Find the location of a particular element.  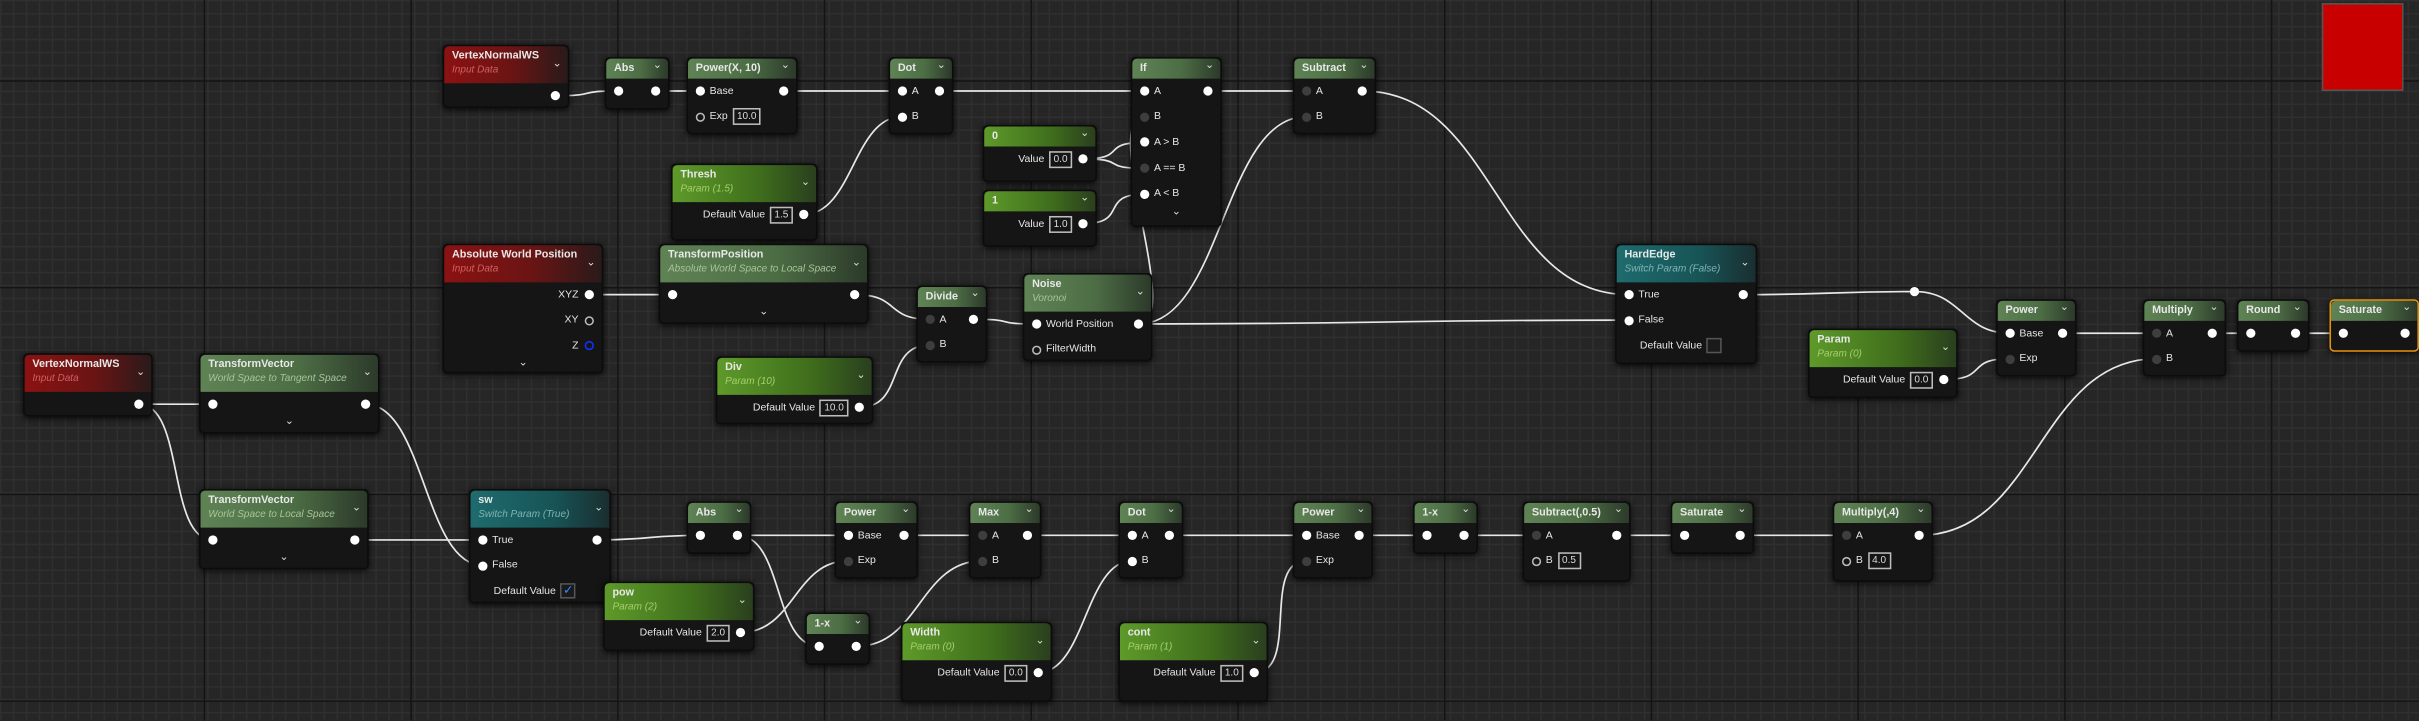

node-header: Absolute World Position Input Data ⌄ is located at coordinates (523, 264).